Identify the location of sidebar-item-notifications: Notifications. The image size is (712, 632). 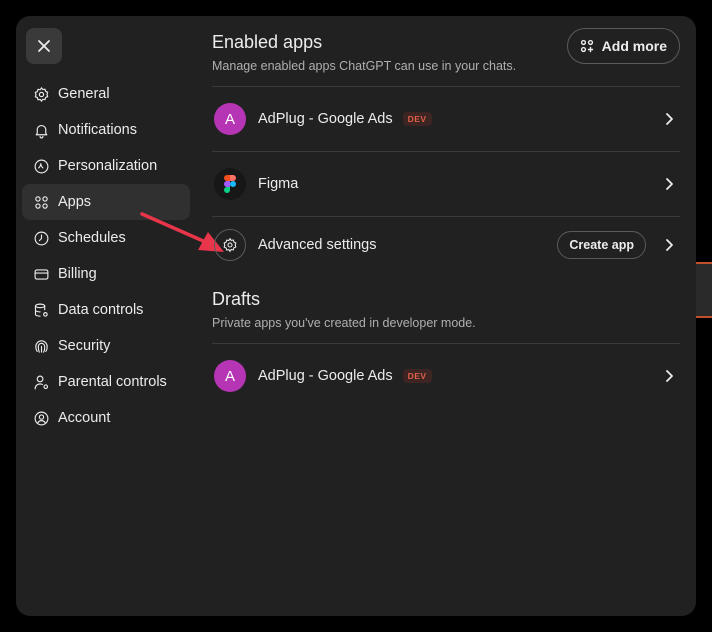
(106, 130).